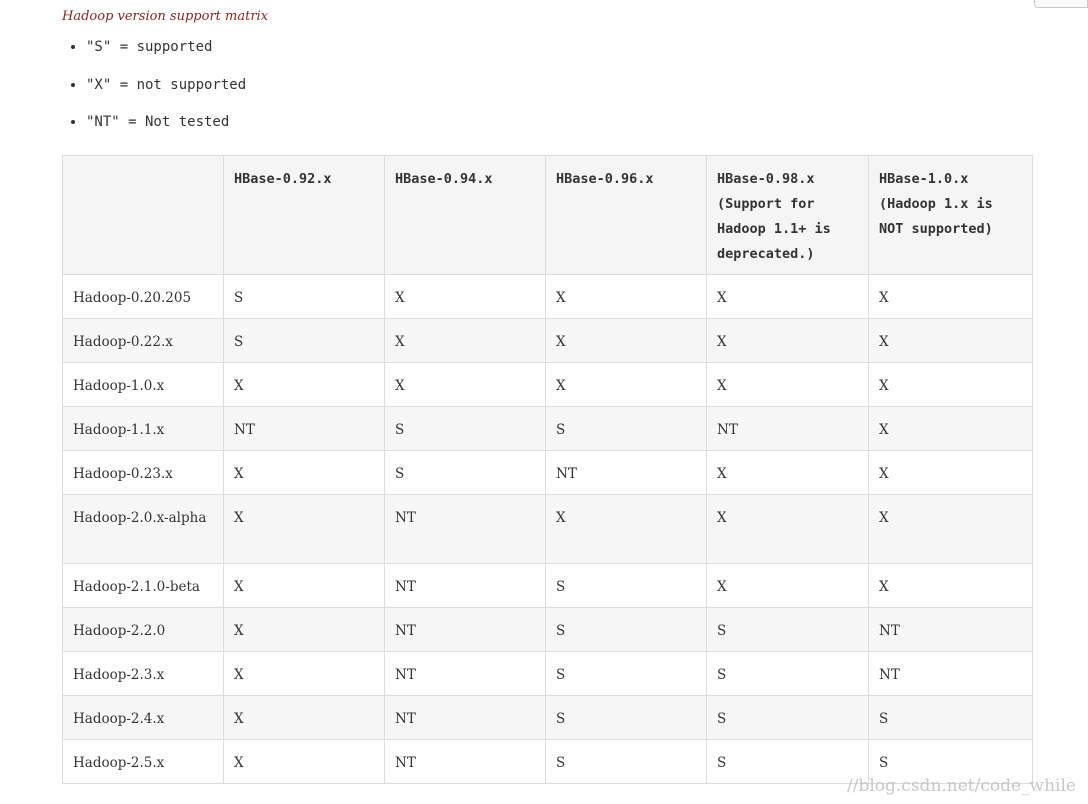 The image size is (1088, 804). I want to click on row-label: Hadoop-1.0.x, so click(143, 384).